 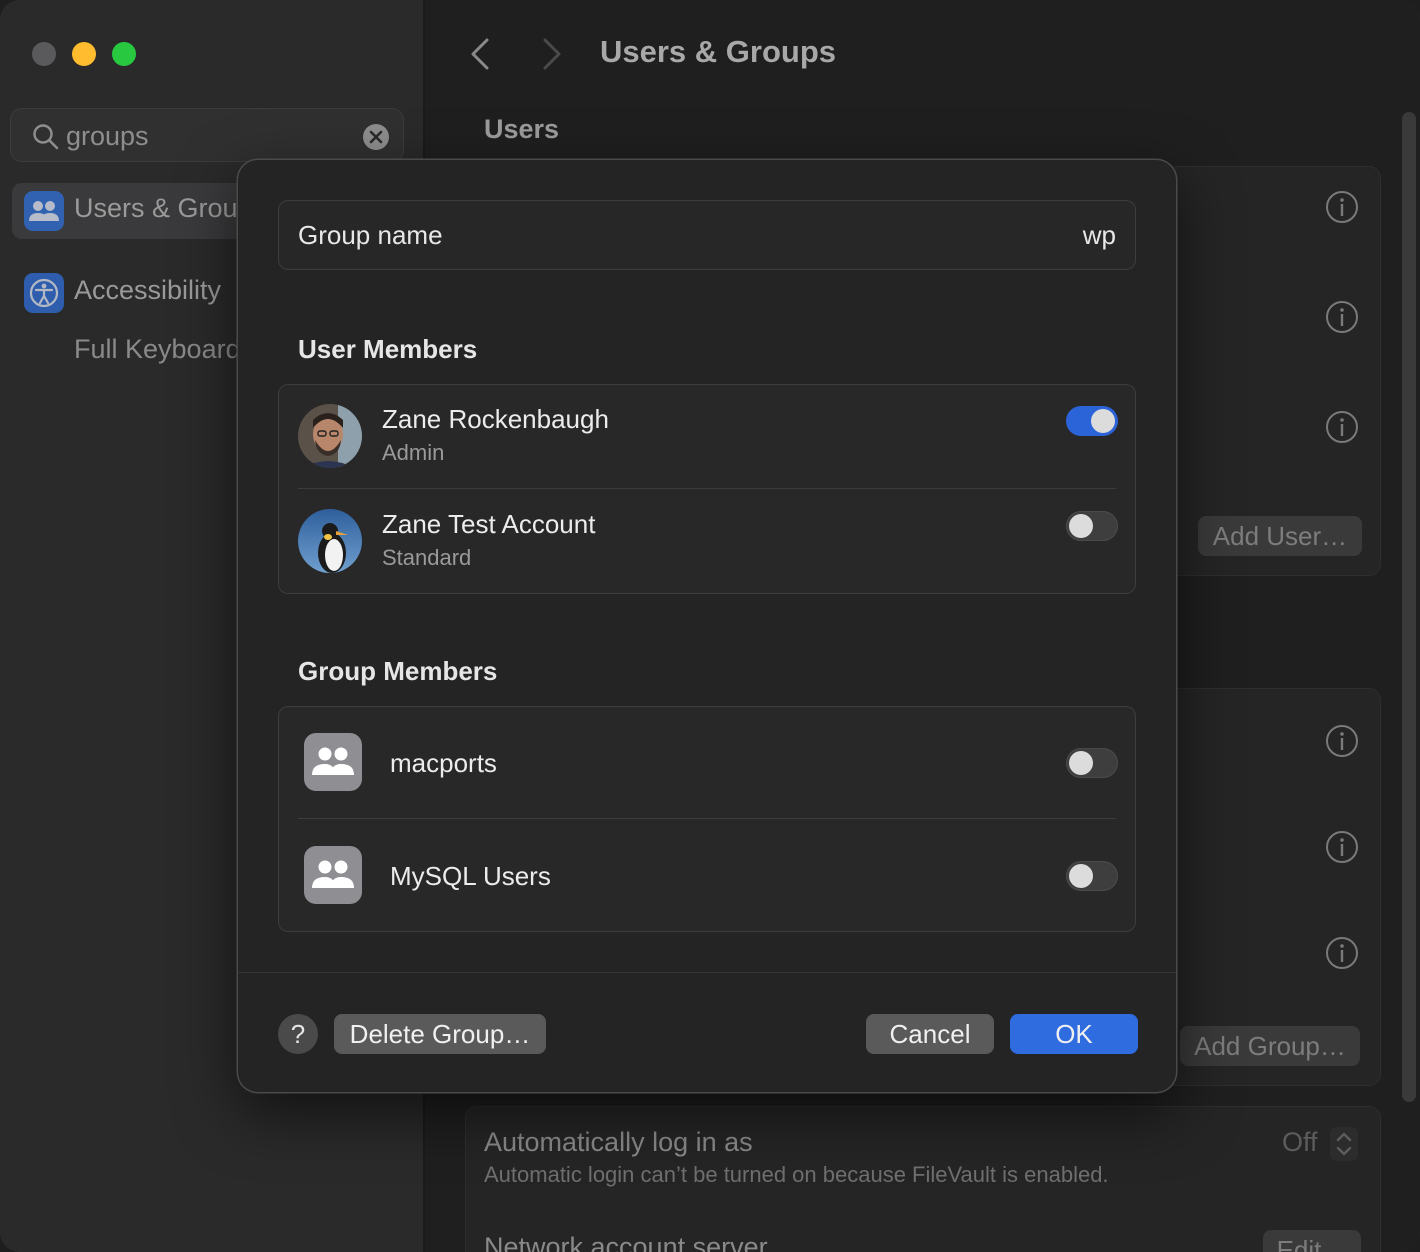 I want to click on group-members-heading: Group Members, so click(x=398, y=671).